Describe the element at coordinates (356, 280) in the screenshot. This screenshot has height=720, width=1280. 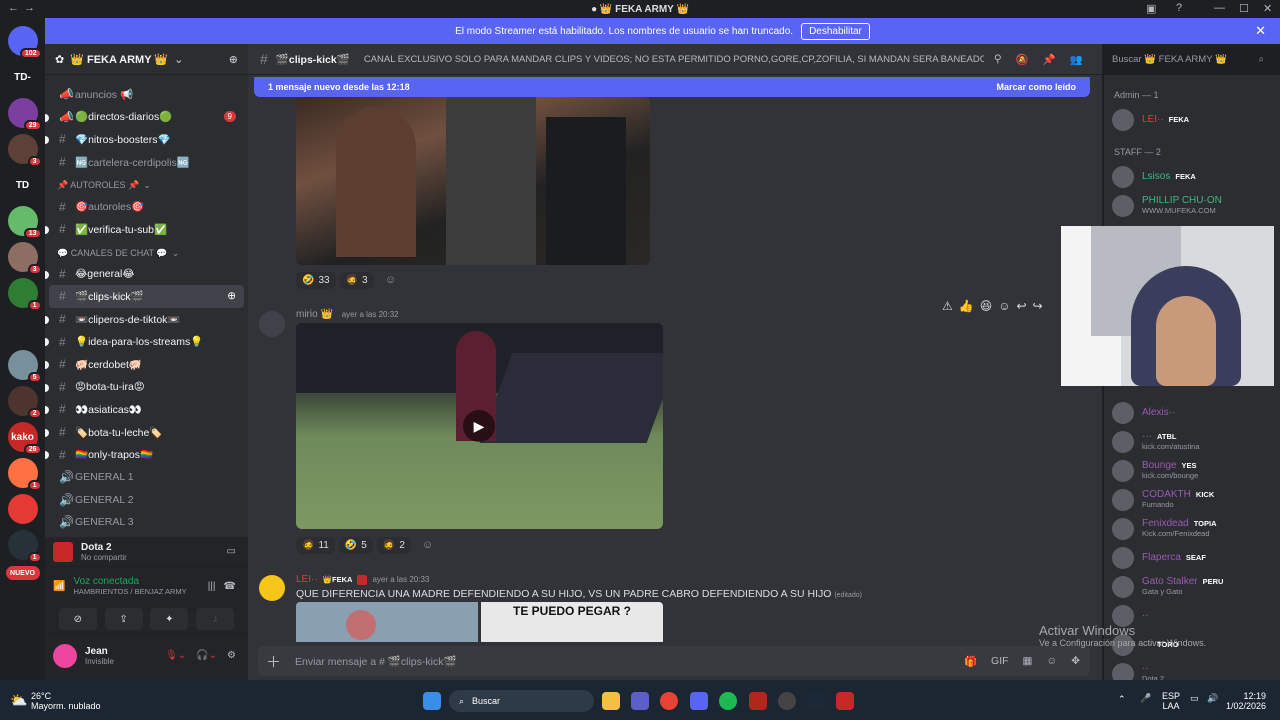
I see `reaction-pill: 🧔 3` at that location.